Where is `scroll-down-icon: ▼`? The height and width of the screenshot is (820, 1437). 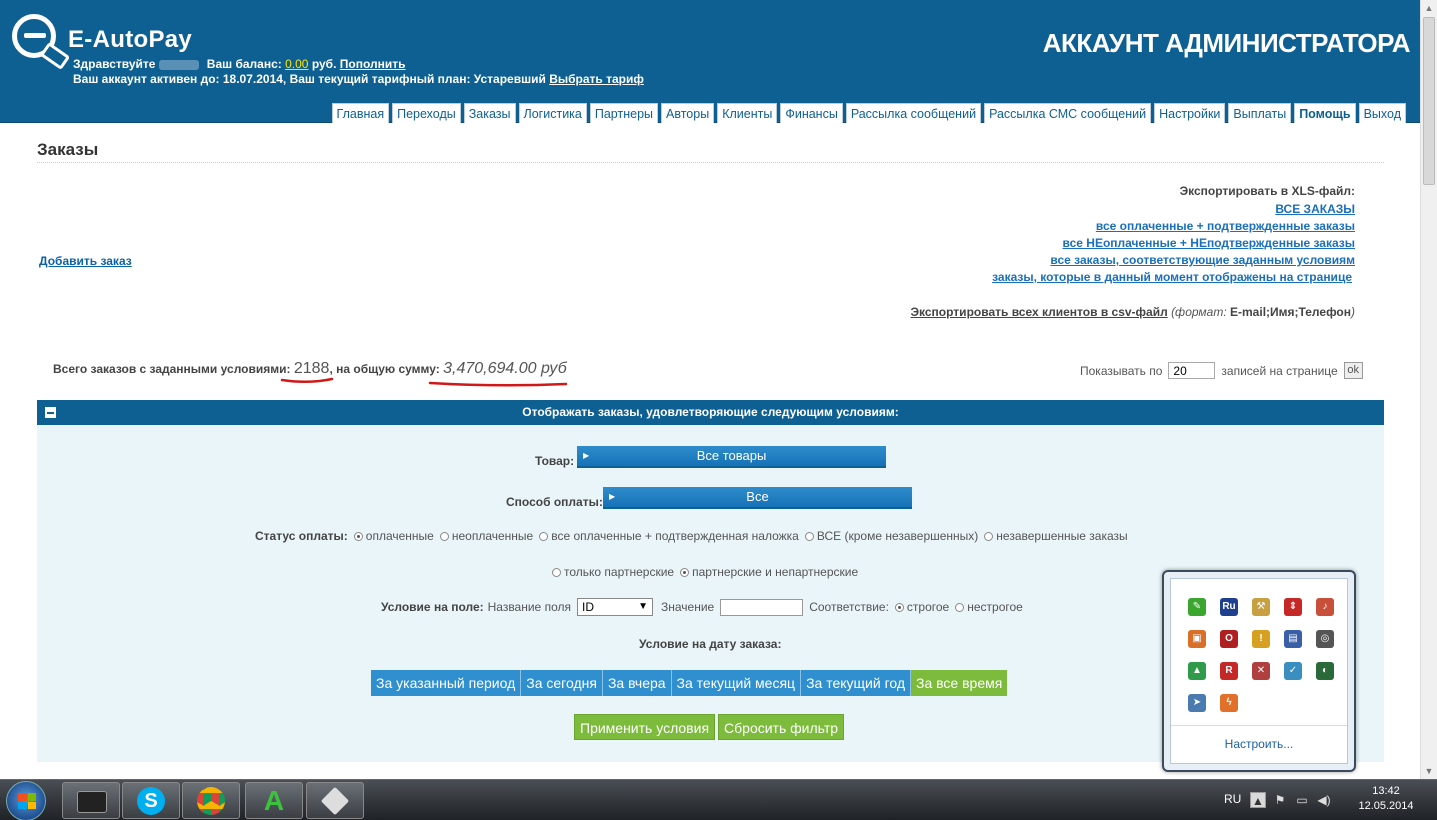 scroll-down-icon: ▼ is located at coordinates (1429, 771).